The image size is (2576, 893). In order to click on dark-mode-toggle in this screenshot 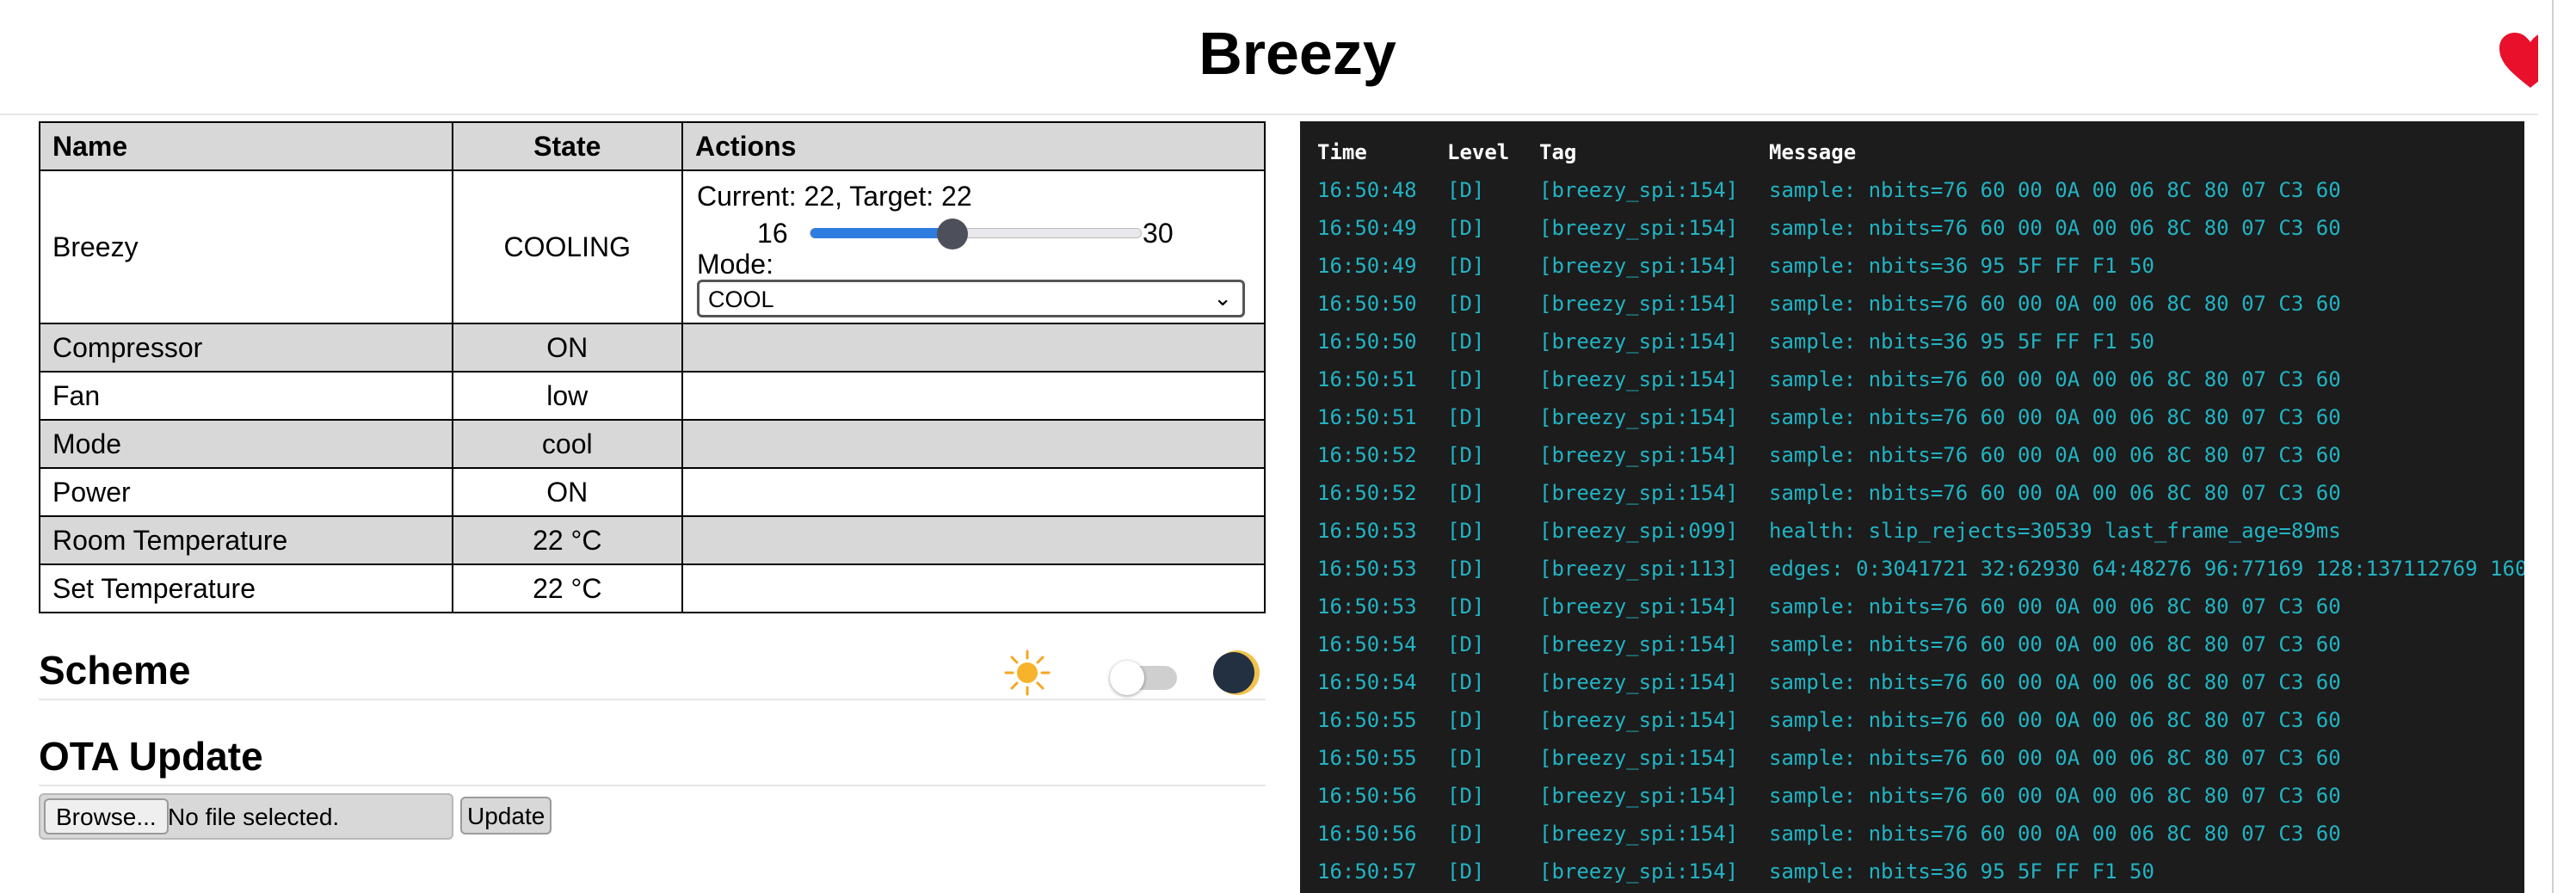, I will do `click(1143, 678)`.